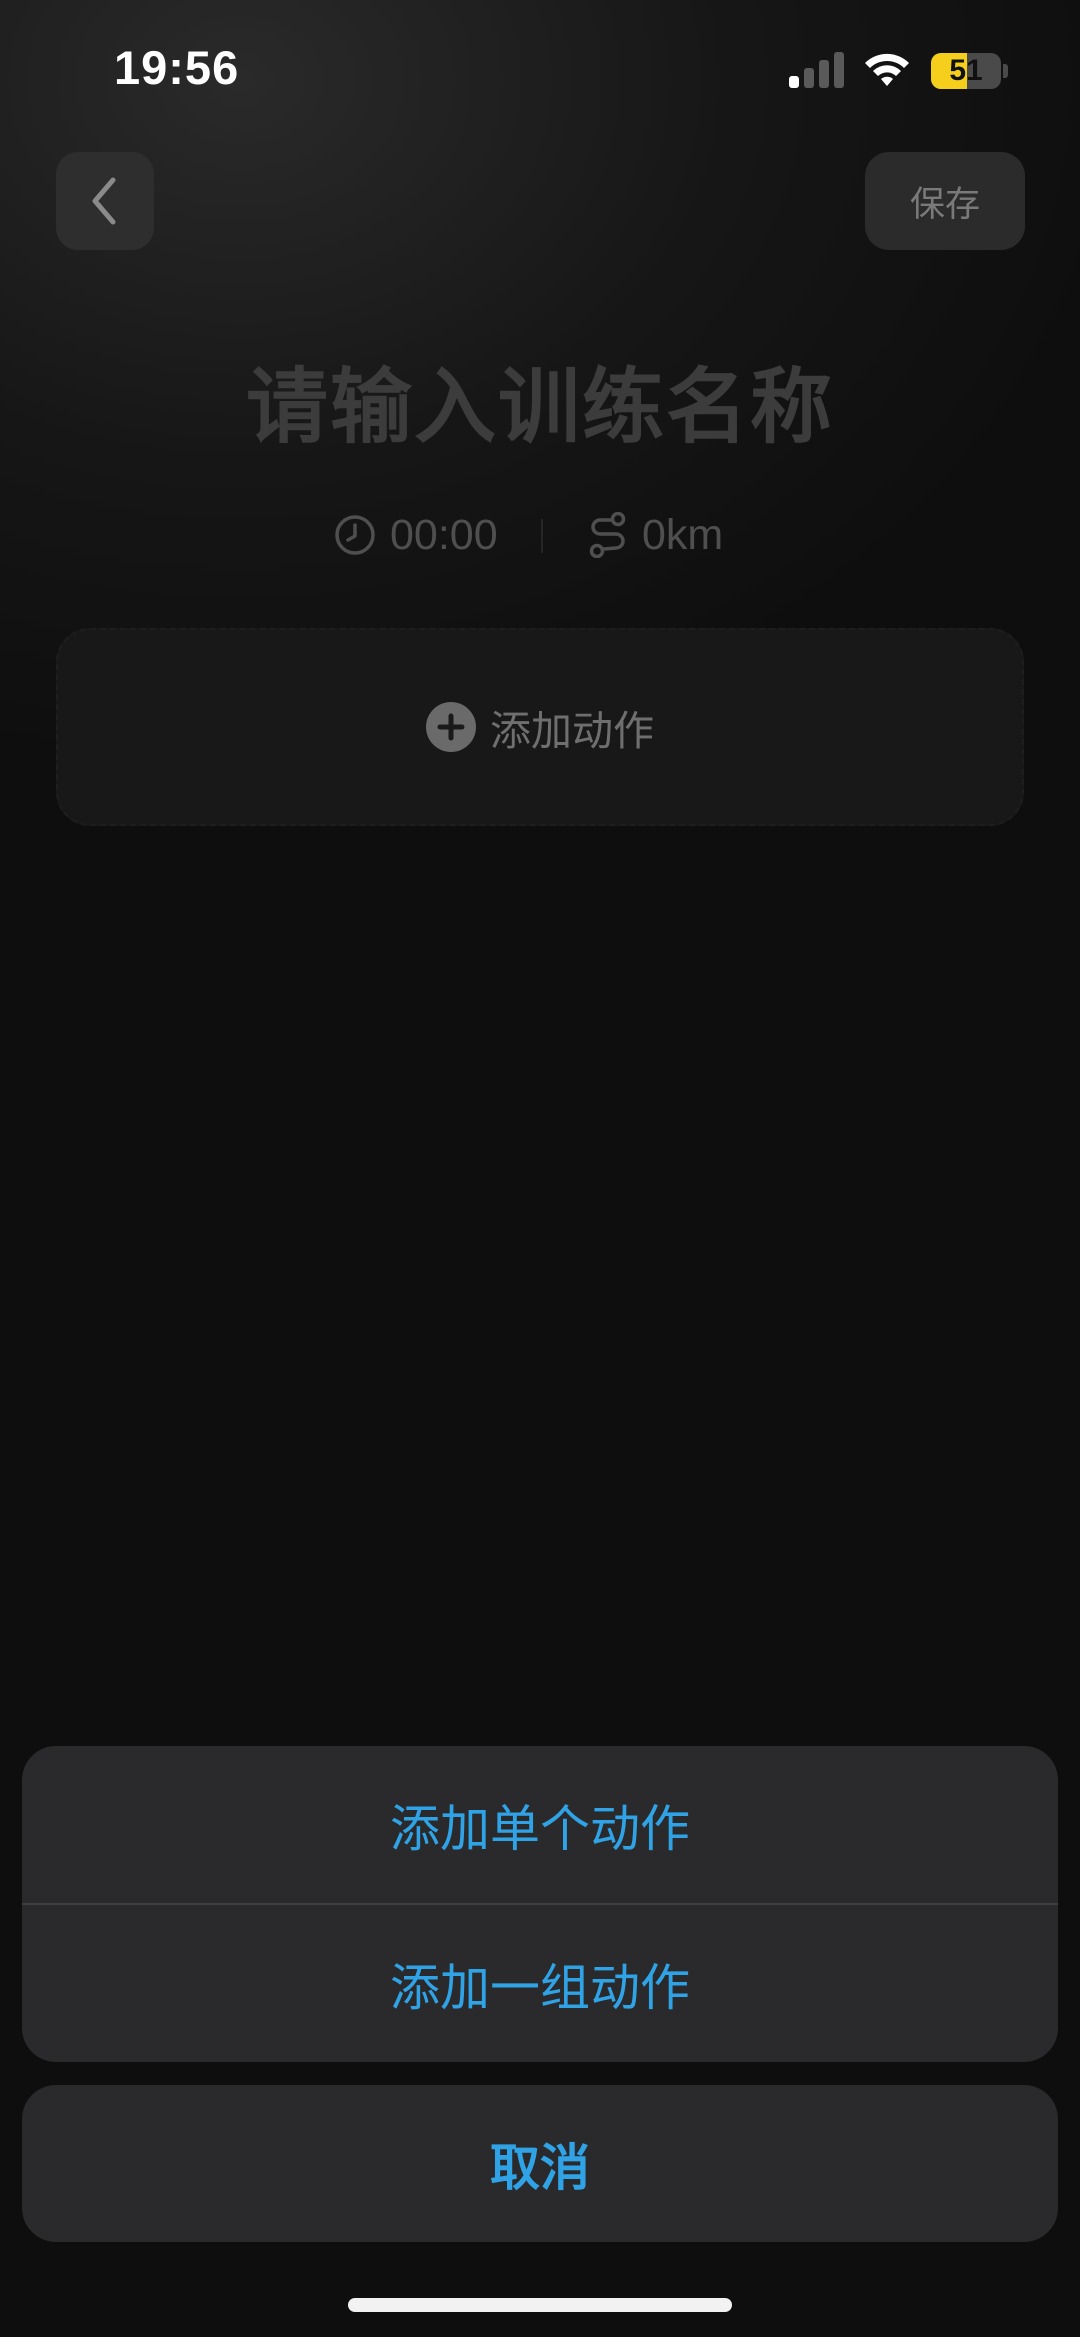  Describe the element at coordinates (945, 201) in the screenshot. I see `save-button: 保存` at that location.